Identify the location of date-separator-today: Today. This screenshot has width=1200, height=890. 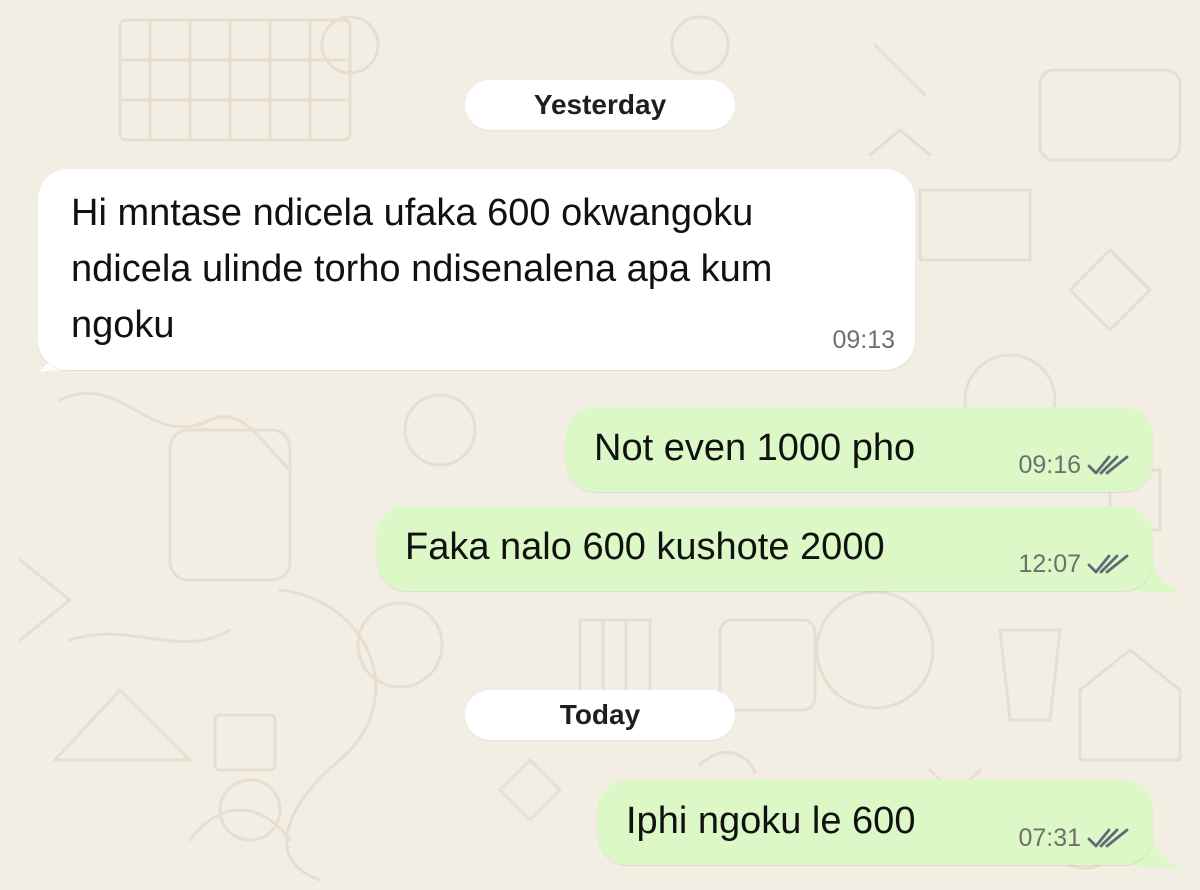
(600, 715).